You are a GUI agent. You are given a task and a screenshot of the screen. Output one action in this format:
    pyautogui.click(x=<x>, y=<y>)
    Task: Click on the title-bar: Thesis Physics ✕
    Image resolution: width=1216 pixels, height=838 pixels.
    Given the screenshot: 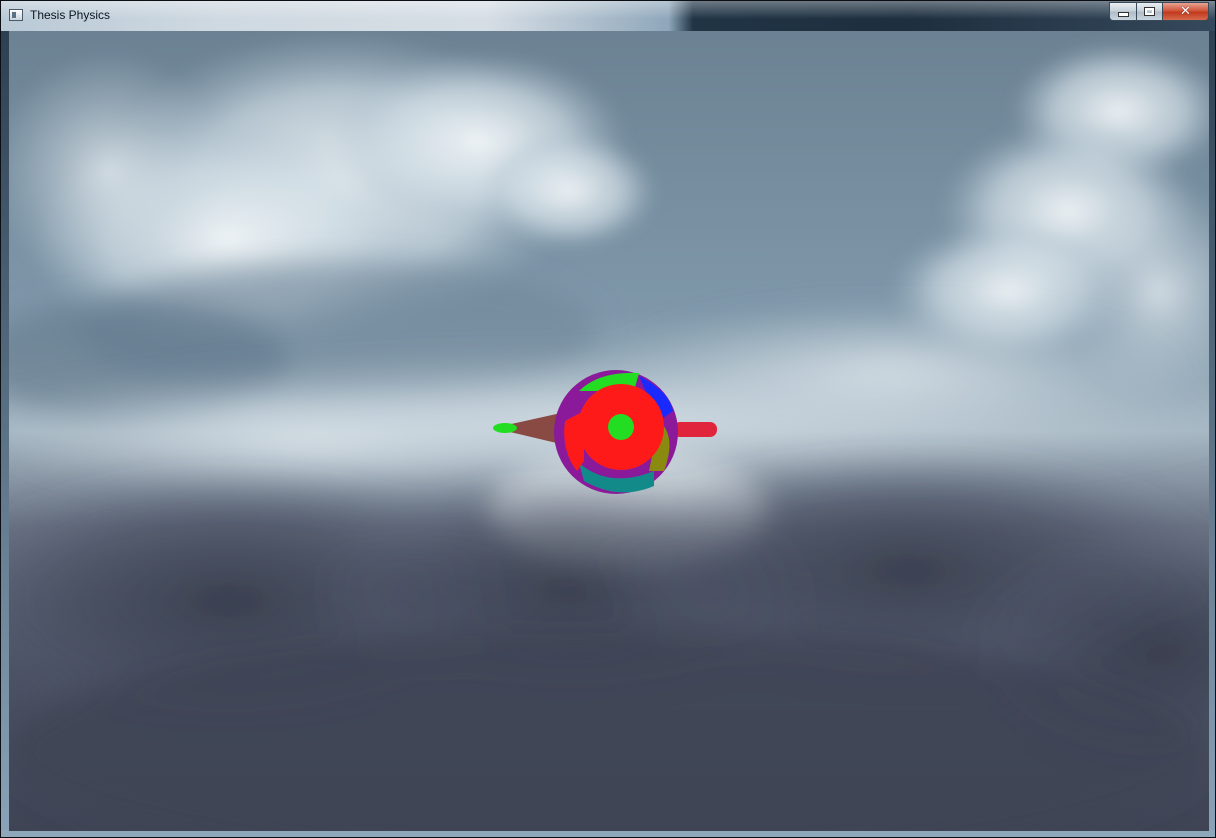 What is the action you would take?
    pyautogui.click(x=608, y=16)
    